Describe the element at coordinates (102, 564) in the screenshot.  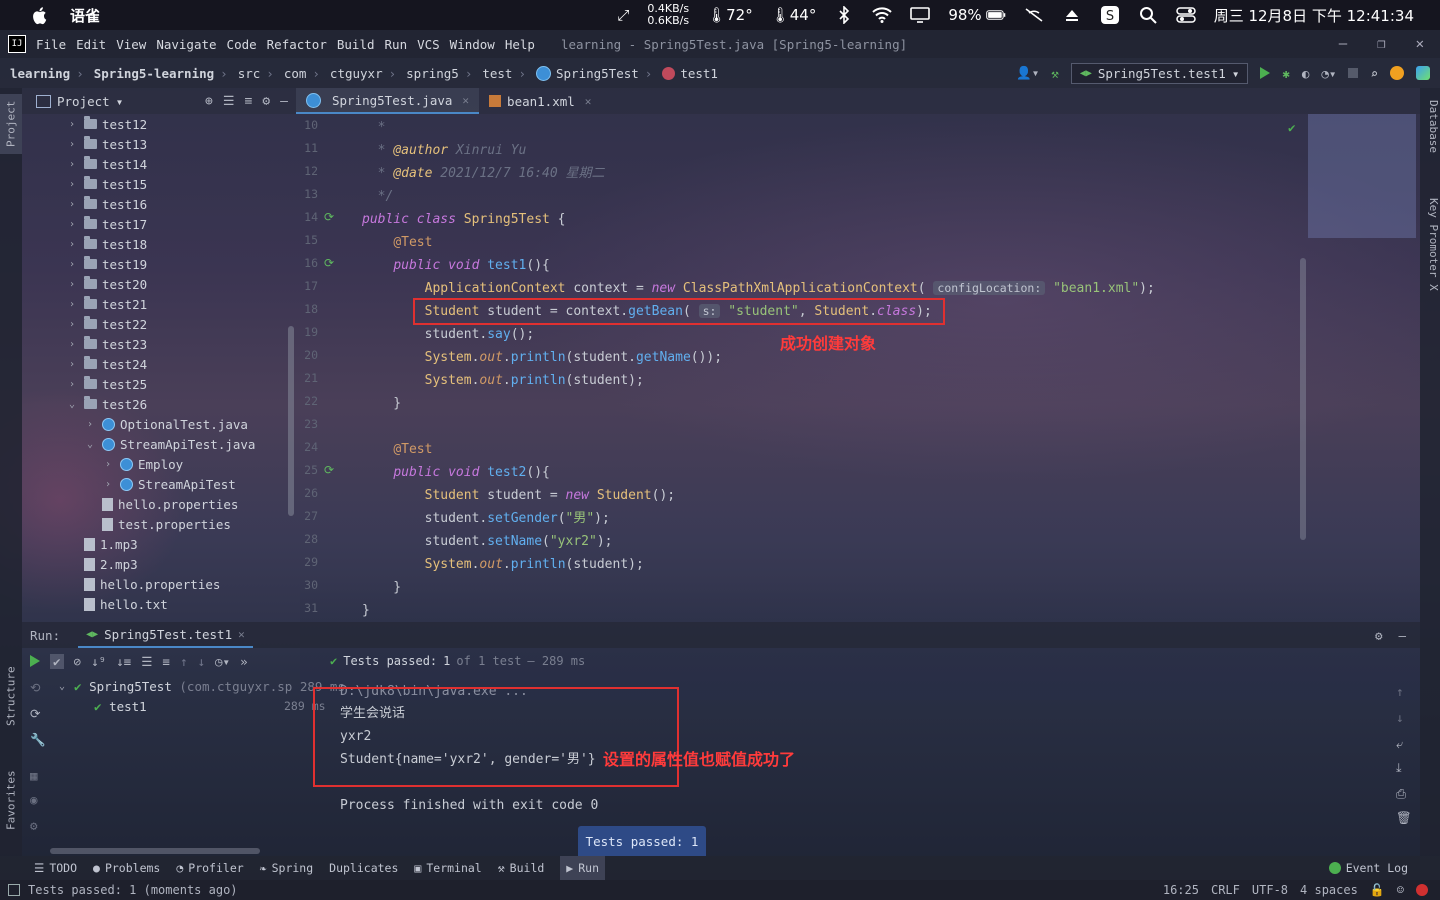
I see `project-tree-item: 2.mp3` at that location.